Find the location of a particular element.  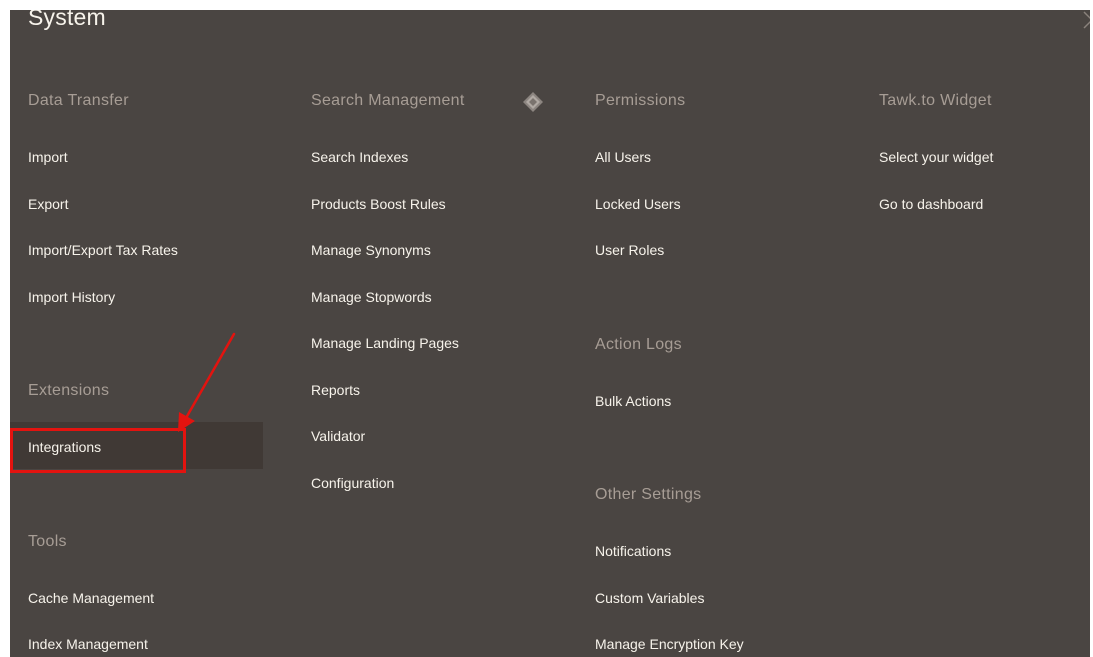

menu-item-bulk-actions: Bulk Actions is located at coordinates (633, 401).